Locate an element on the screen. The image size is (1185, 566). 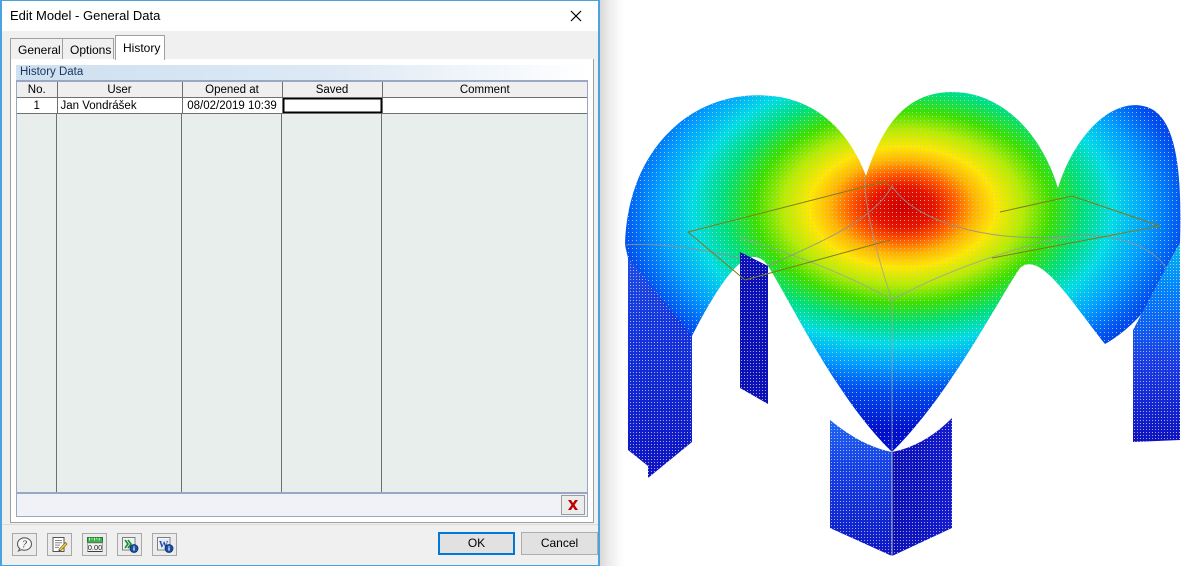
cell-no: 1 is located at coordinates (37, 105).